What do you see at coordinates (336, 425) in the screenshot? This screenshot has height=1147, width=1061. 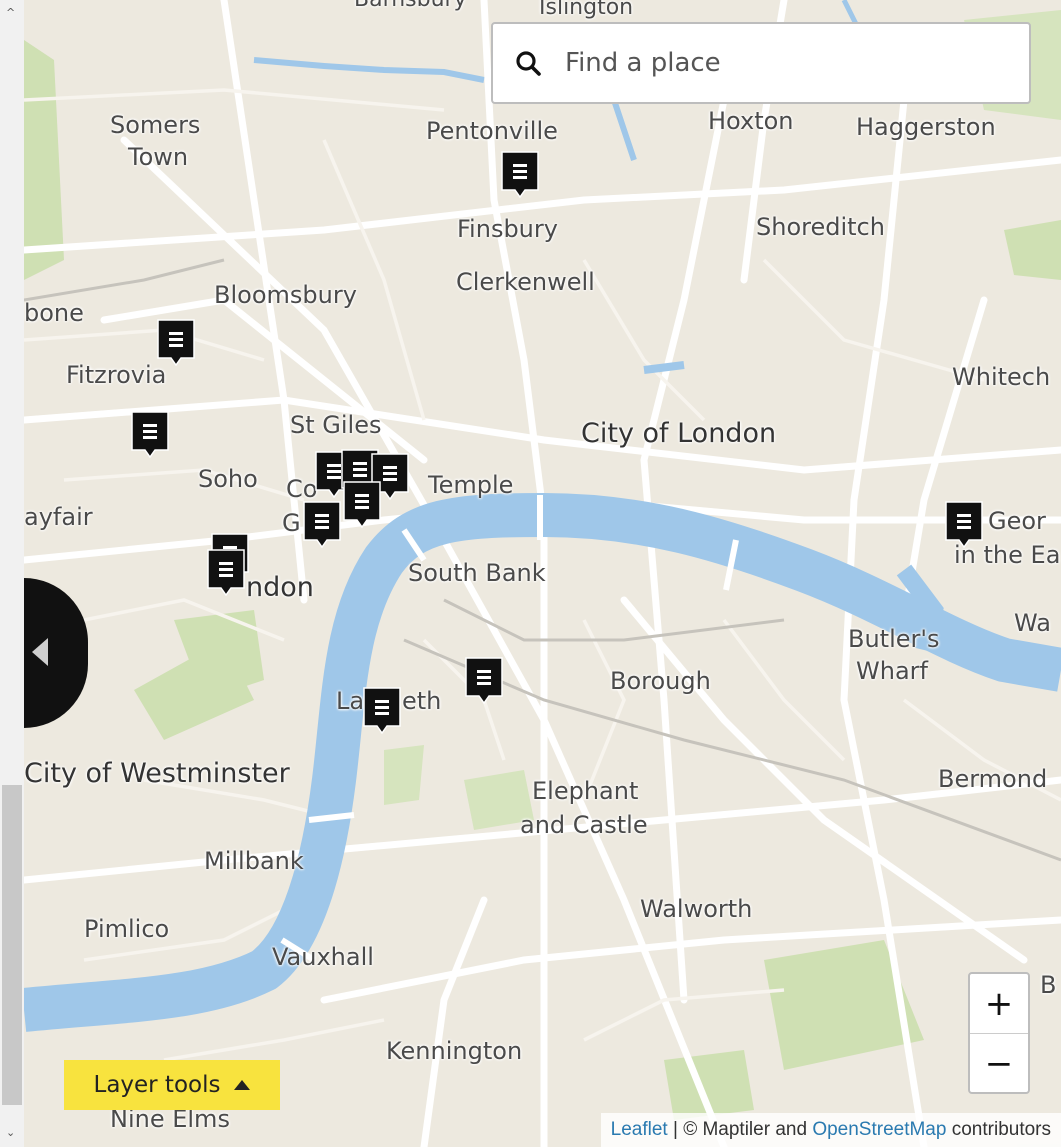 I see `place-label: St Giles` at bounding box center [336, 425].